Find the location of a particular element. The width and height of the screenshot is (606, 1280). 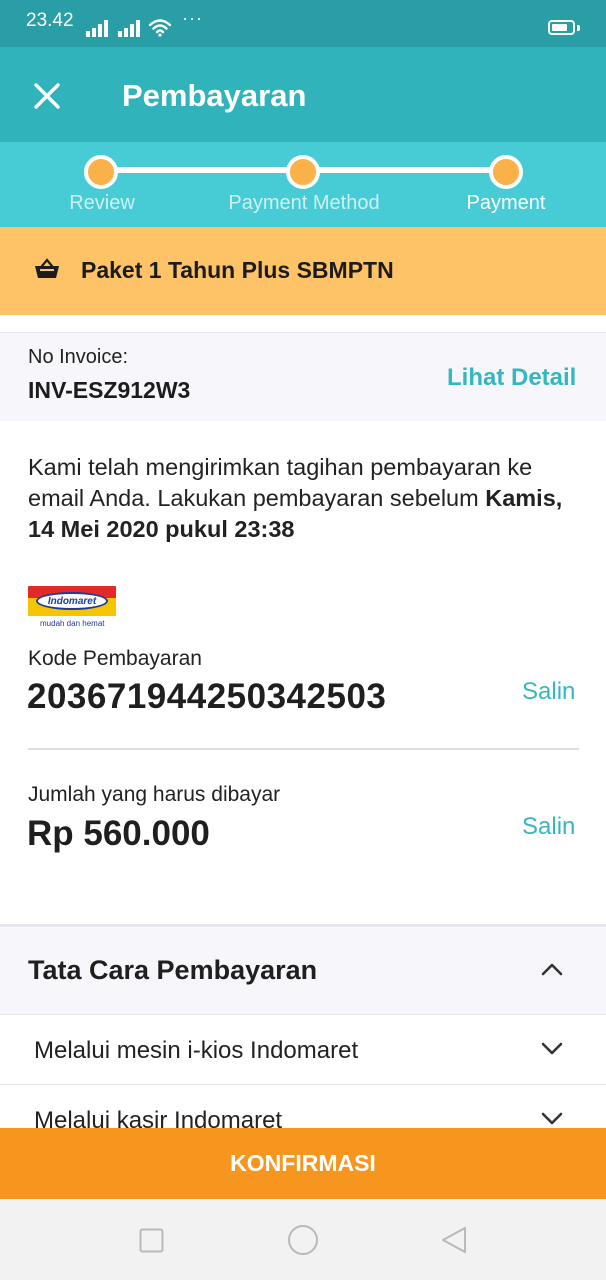

method-label-ikios: Melalui mesin i-kios Indomaret is located at coordinates (196, 1050).